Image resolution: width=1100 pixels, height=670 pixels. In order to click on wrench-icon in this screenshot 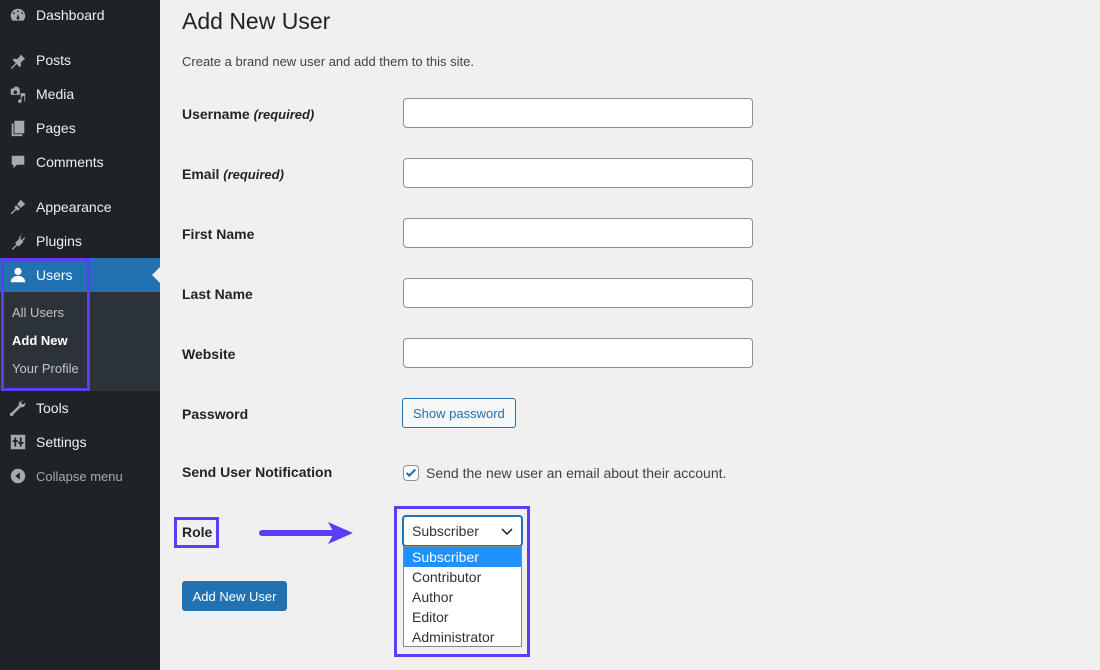, I will do `click(18, 408)`.